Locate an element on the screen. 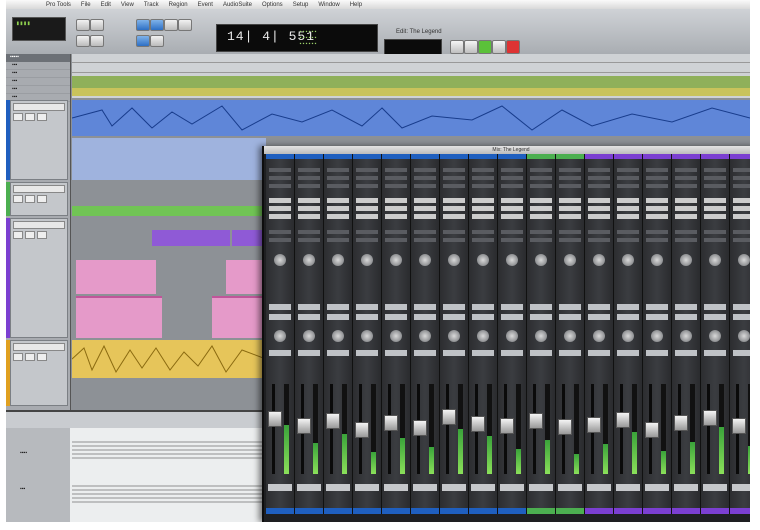 The image size is (760, 530). min-sec-ruler is located at coordinates (411, 68).